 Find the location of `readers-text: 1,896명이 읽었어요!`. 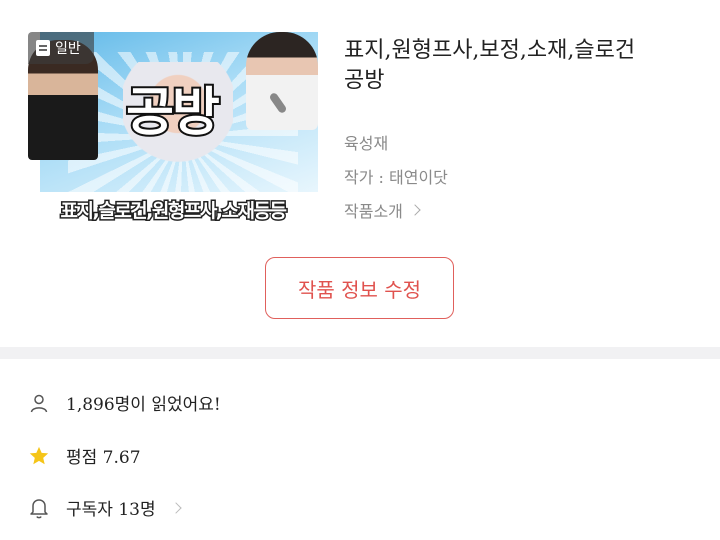

readers-text: 1,896명이 읽었어요! is located at coordinates (143, 405).